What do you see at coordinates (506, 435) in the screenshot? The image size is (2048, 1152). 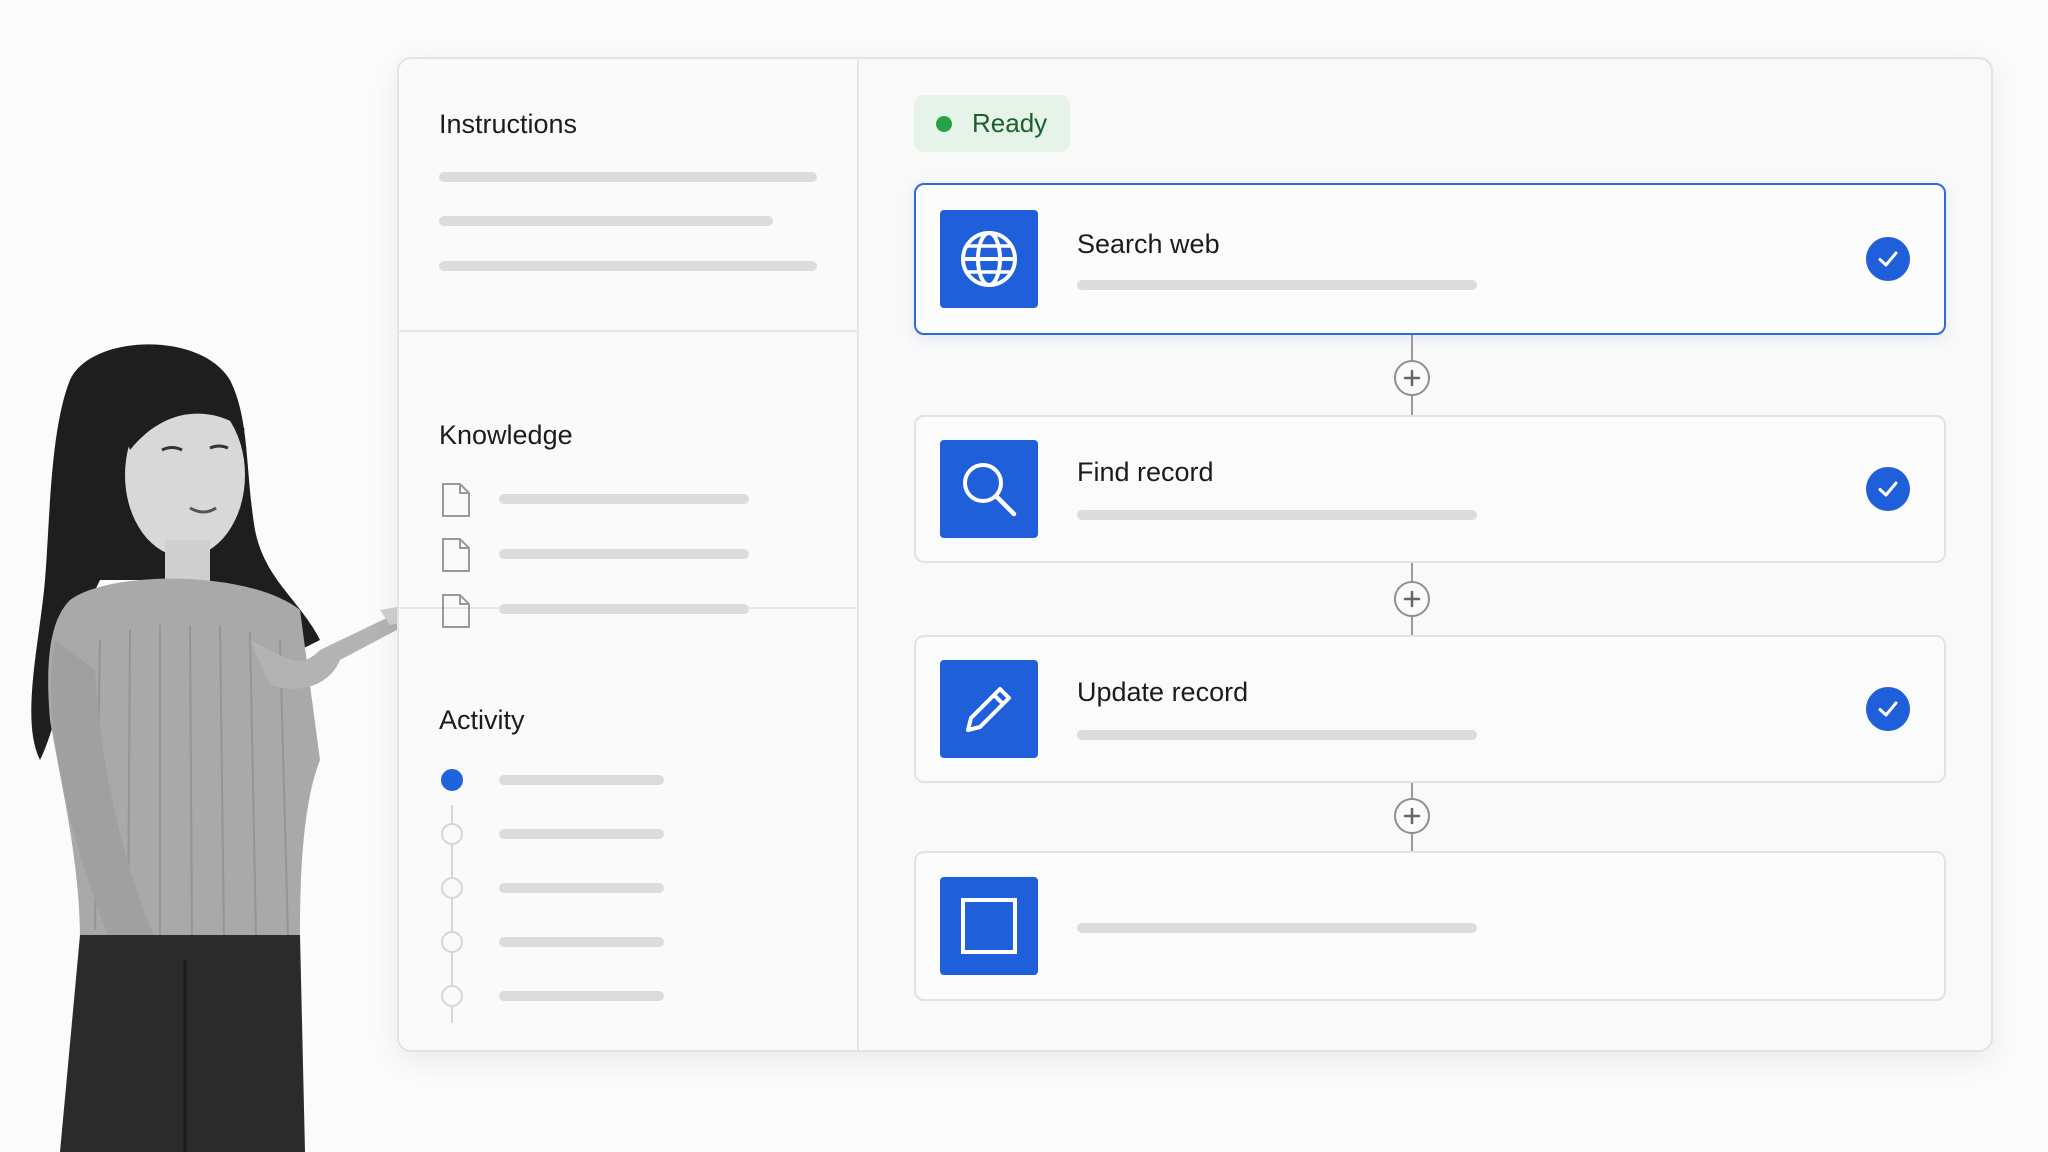 I see `knowledge-title: Knowledge` at bounding box center [506, 435].